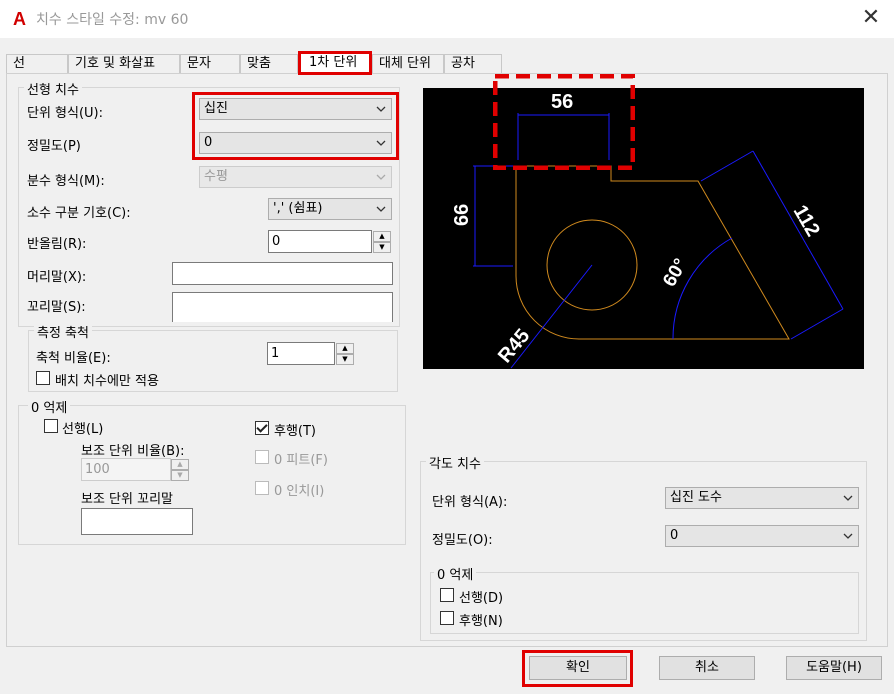 The height and width of the screenshot is (694, 894). I want to click on suffix-input, so click(282, 307).